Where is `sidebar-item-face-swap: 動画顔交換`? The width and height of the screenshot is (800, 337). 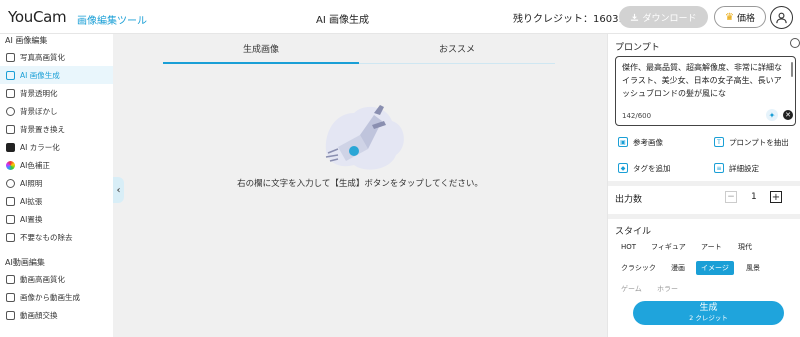
sidebar-item-face-swap: 動画顔交換 is located at coordinates (56, 315).